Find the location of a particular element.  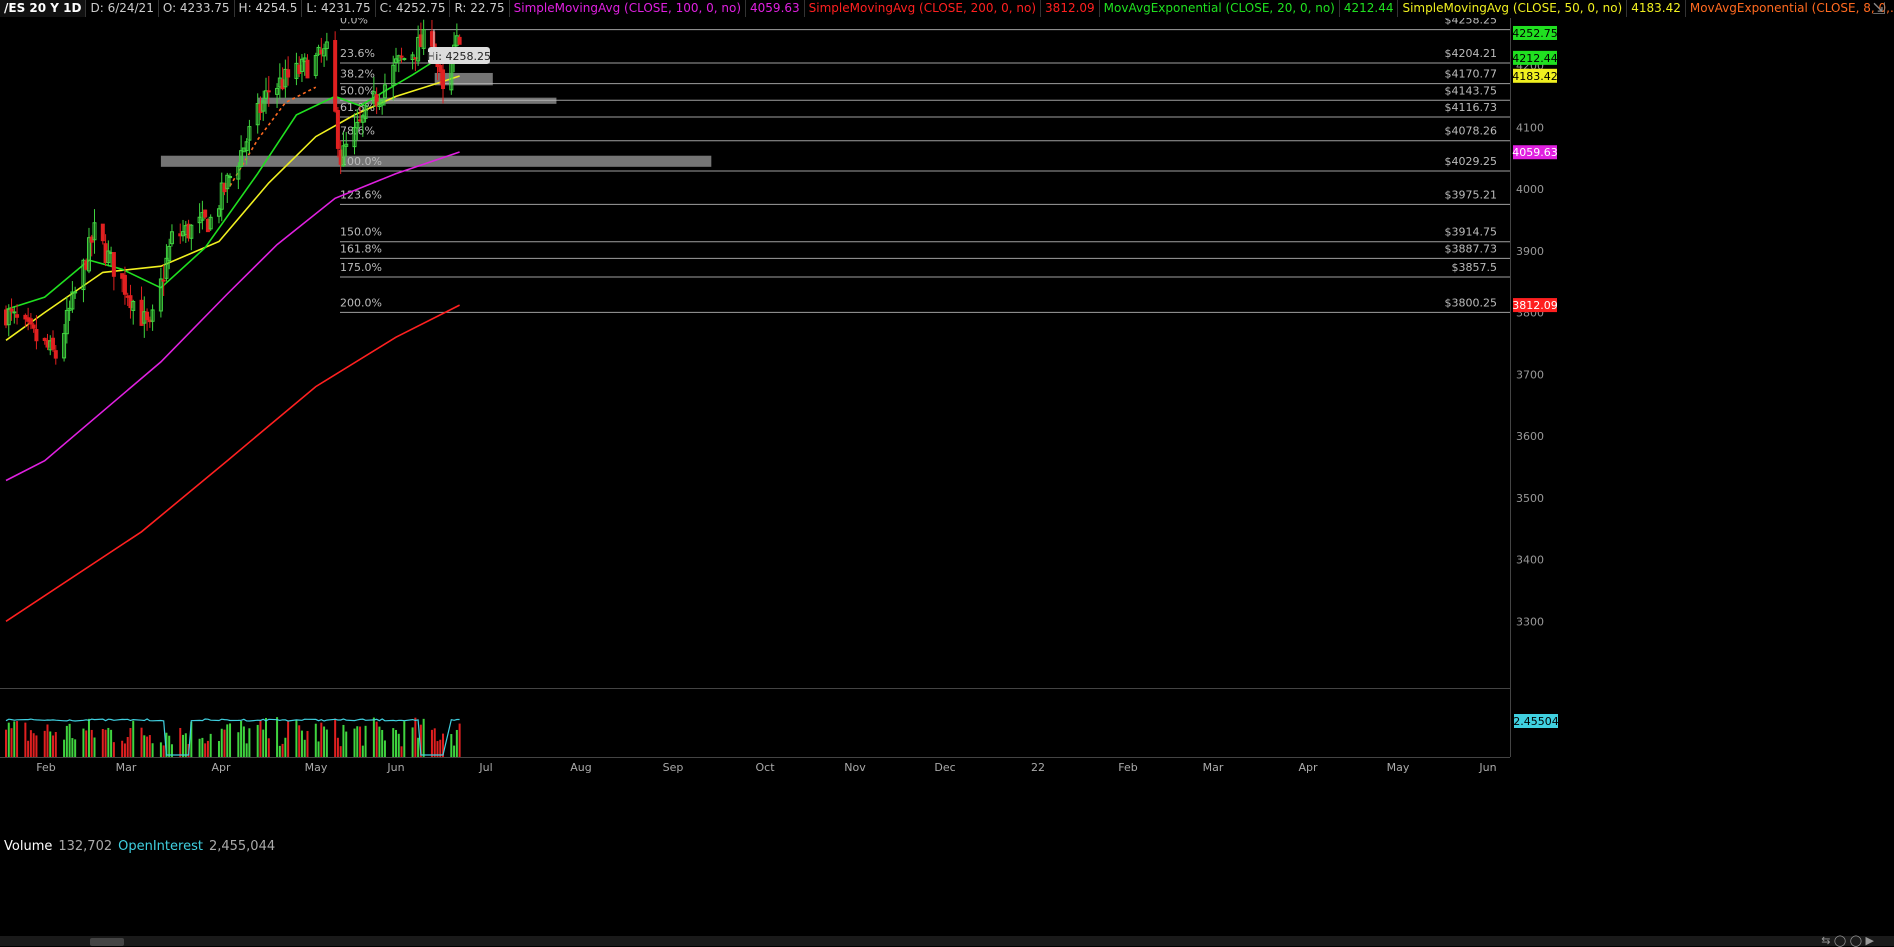

time-axis-tick: Feb is located at coordinates (45, 767).